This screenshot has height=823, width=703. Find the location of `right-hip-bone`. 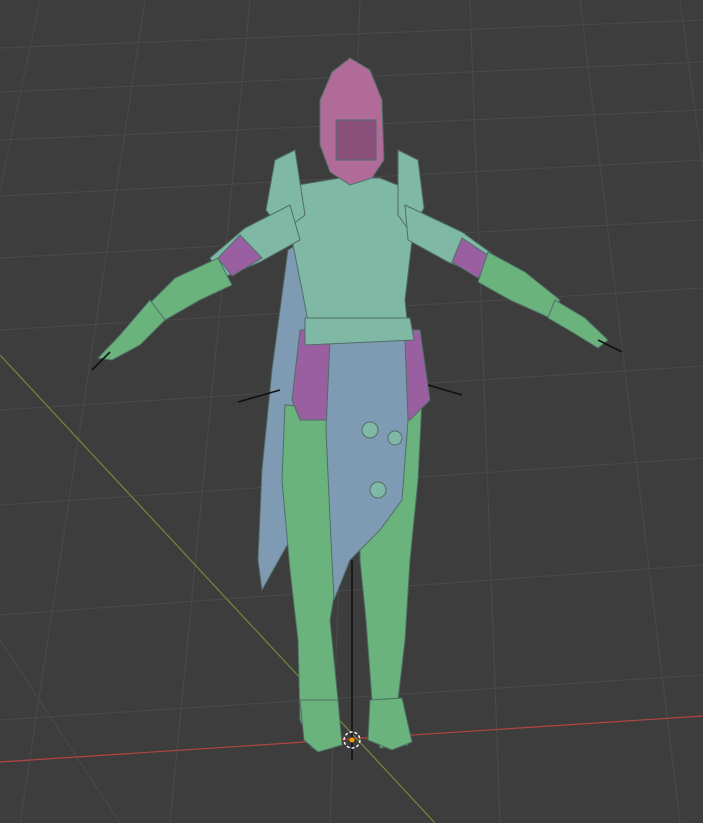

right-hip-bone is located at coordinates (445, 390).